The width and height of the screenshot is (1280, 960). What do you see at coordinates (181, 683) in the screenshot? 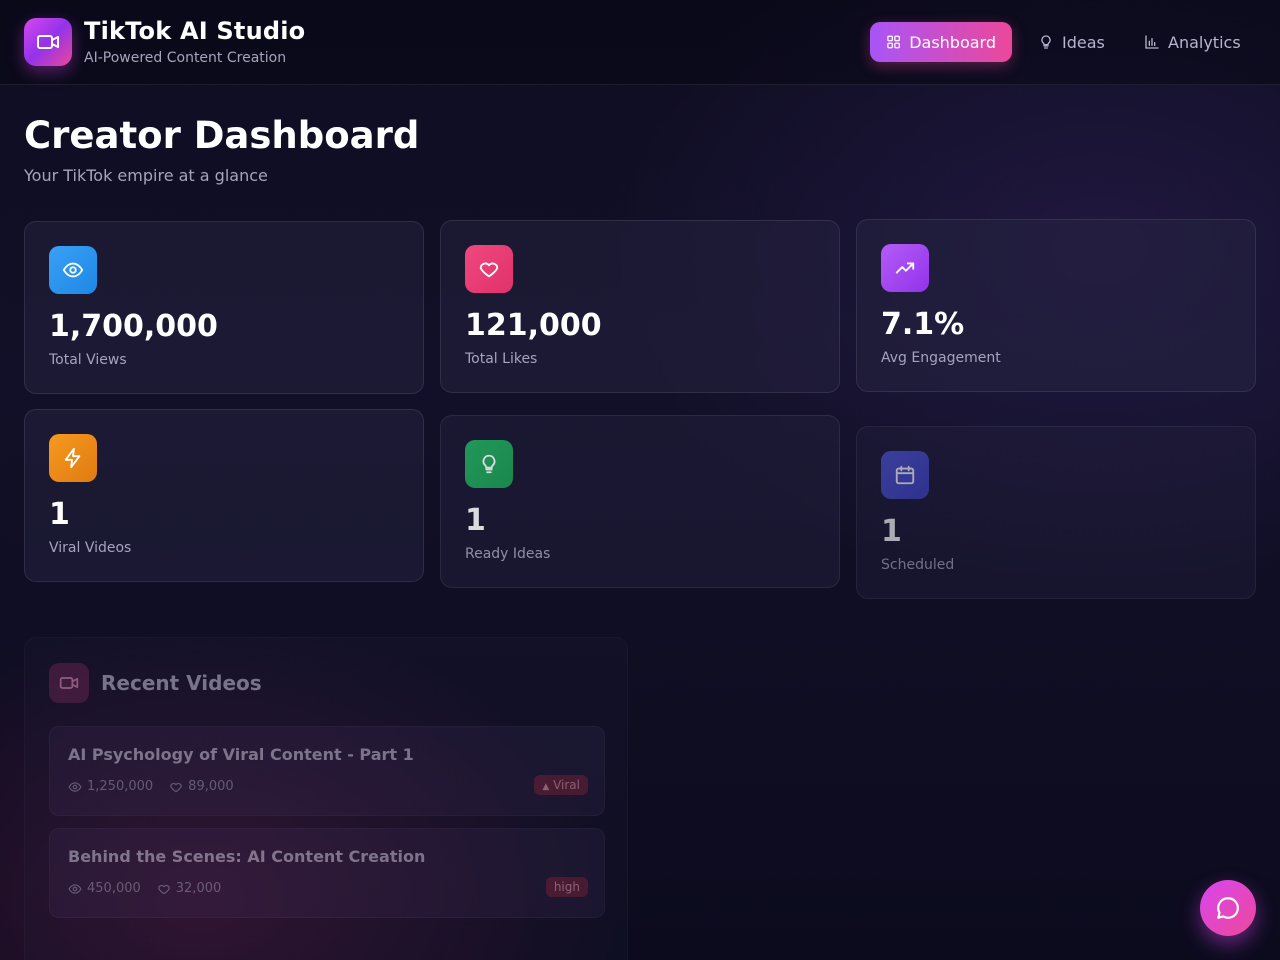
I see `recent-videos-title: Recent Videos` at bounding box center [181, 683].